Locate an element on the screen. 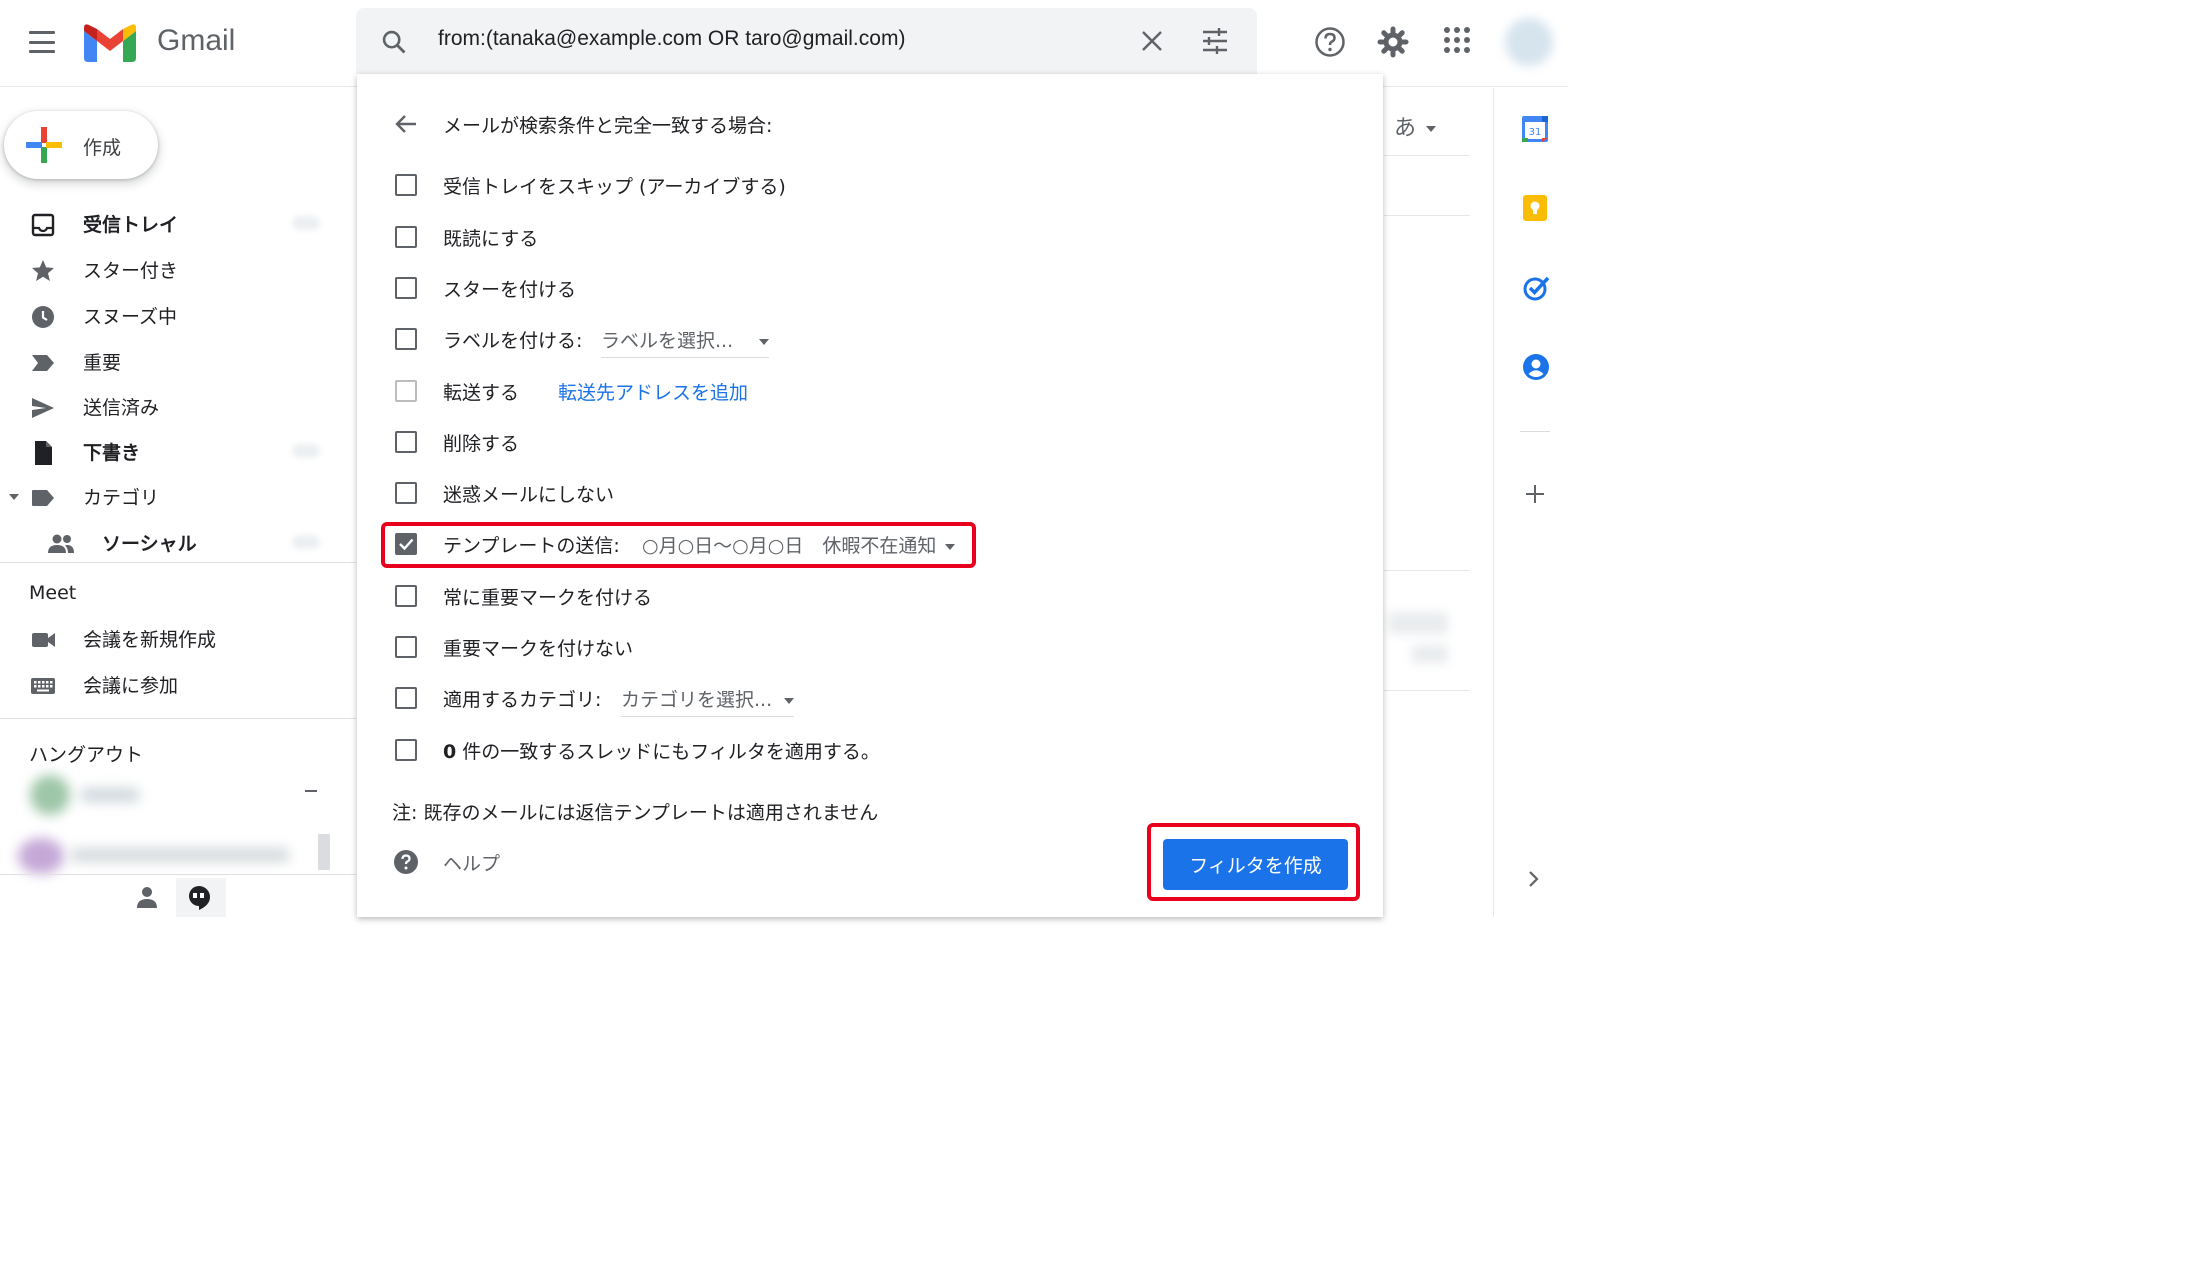 The width and height of the screenshot is (2203, 1288). gmail-logo-icon is located at coordinates (110, 43).